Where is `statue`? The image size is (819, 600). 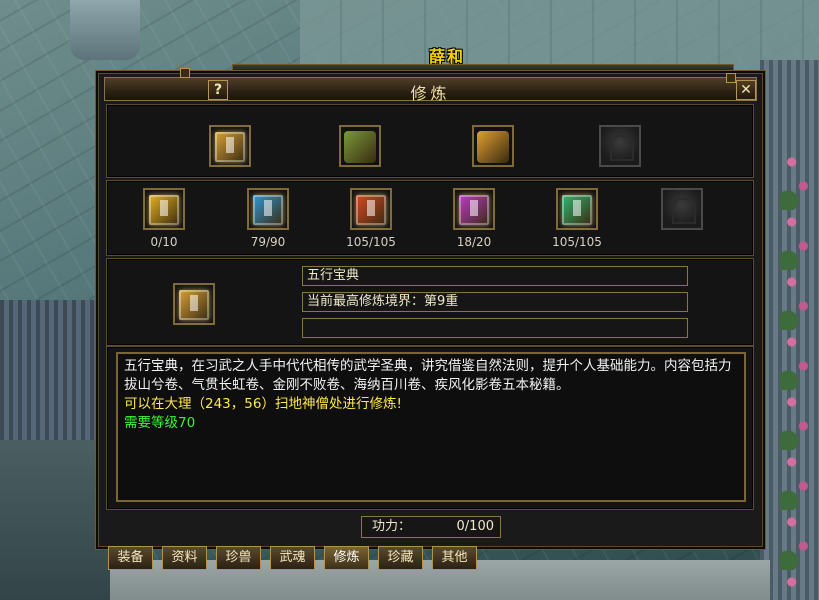
statue is located at coordinates (105, 30).